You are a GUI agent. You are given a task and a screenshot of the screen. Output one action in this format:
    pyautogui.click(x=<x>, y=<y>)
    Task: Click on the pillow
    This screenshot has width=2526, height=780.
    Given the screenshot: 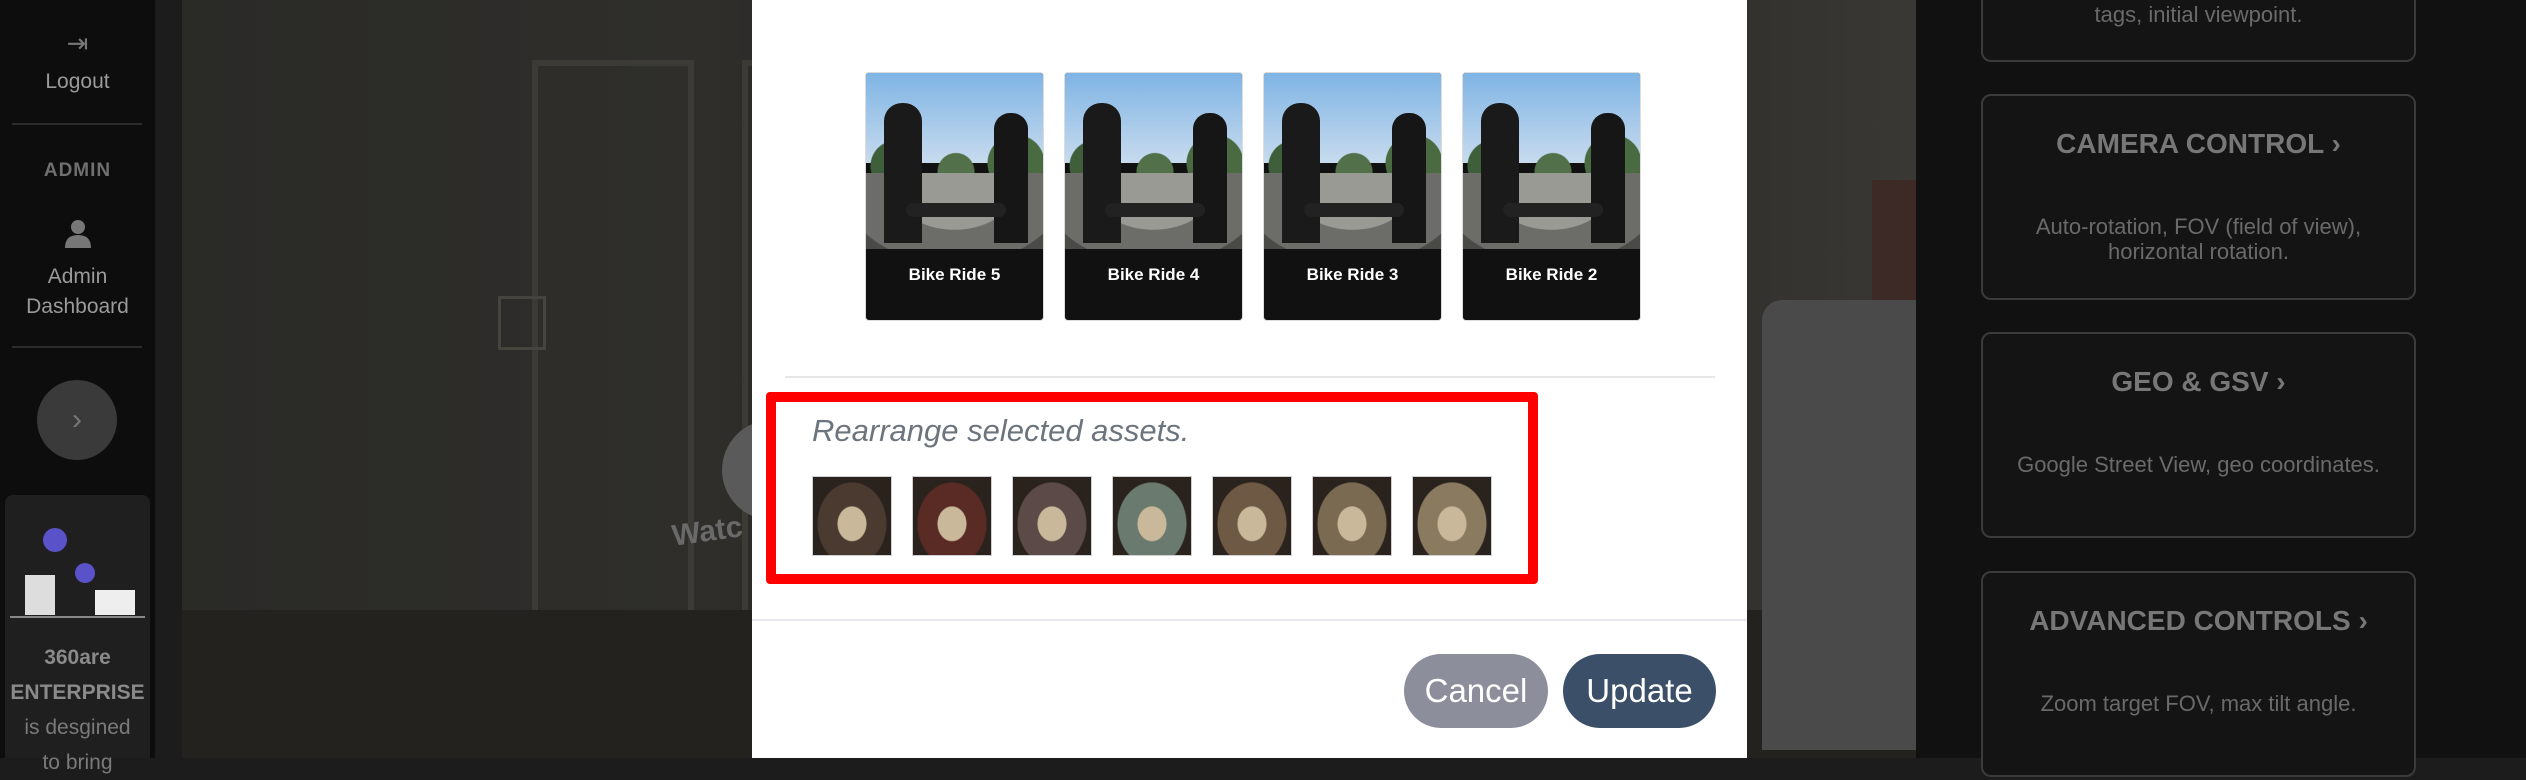 What is the action you would take?
    pyautogui.click(x=1839, y=525)
    